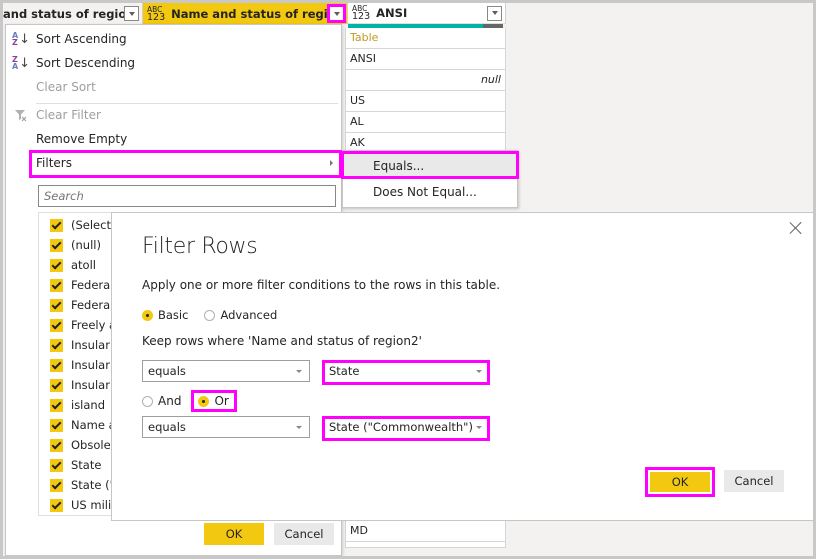 This screenshot has width=816, height=559. Describe the element at coordinates (204, 401) in the screenshot. I see `radio-or` at that location.